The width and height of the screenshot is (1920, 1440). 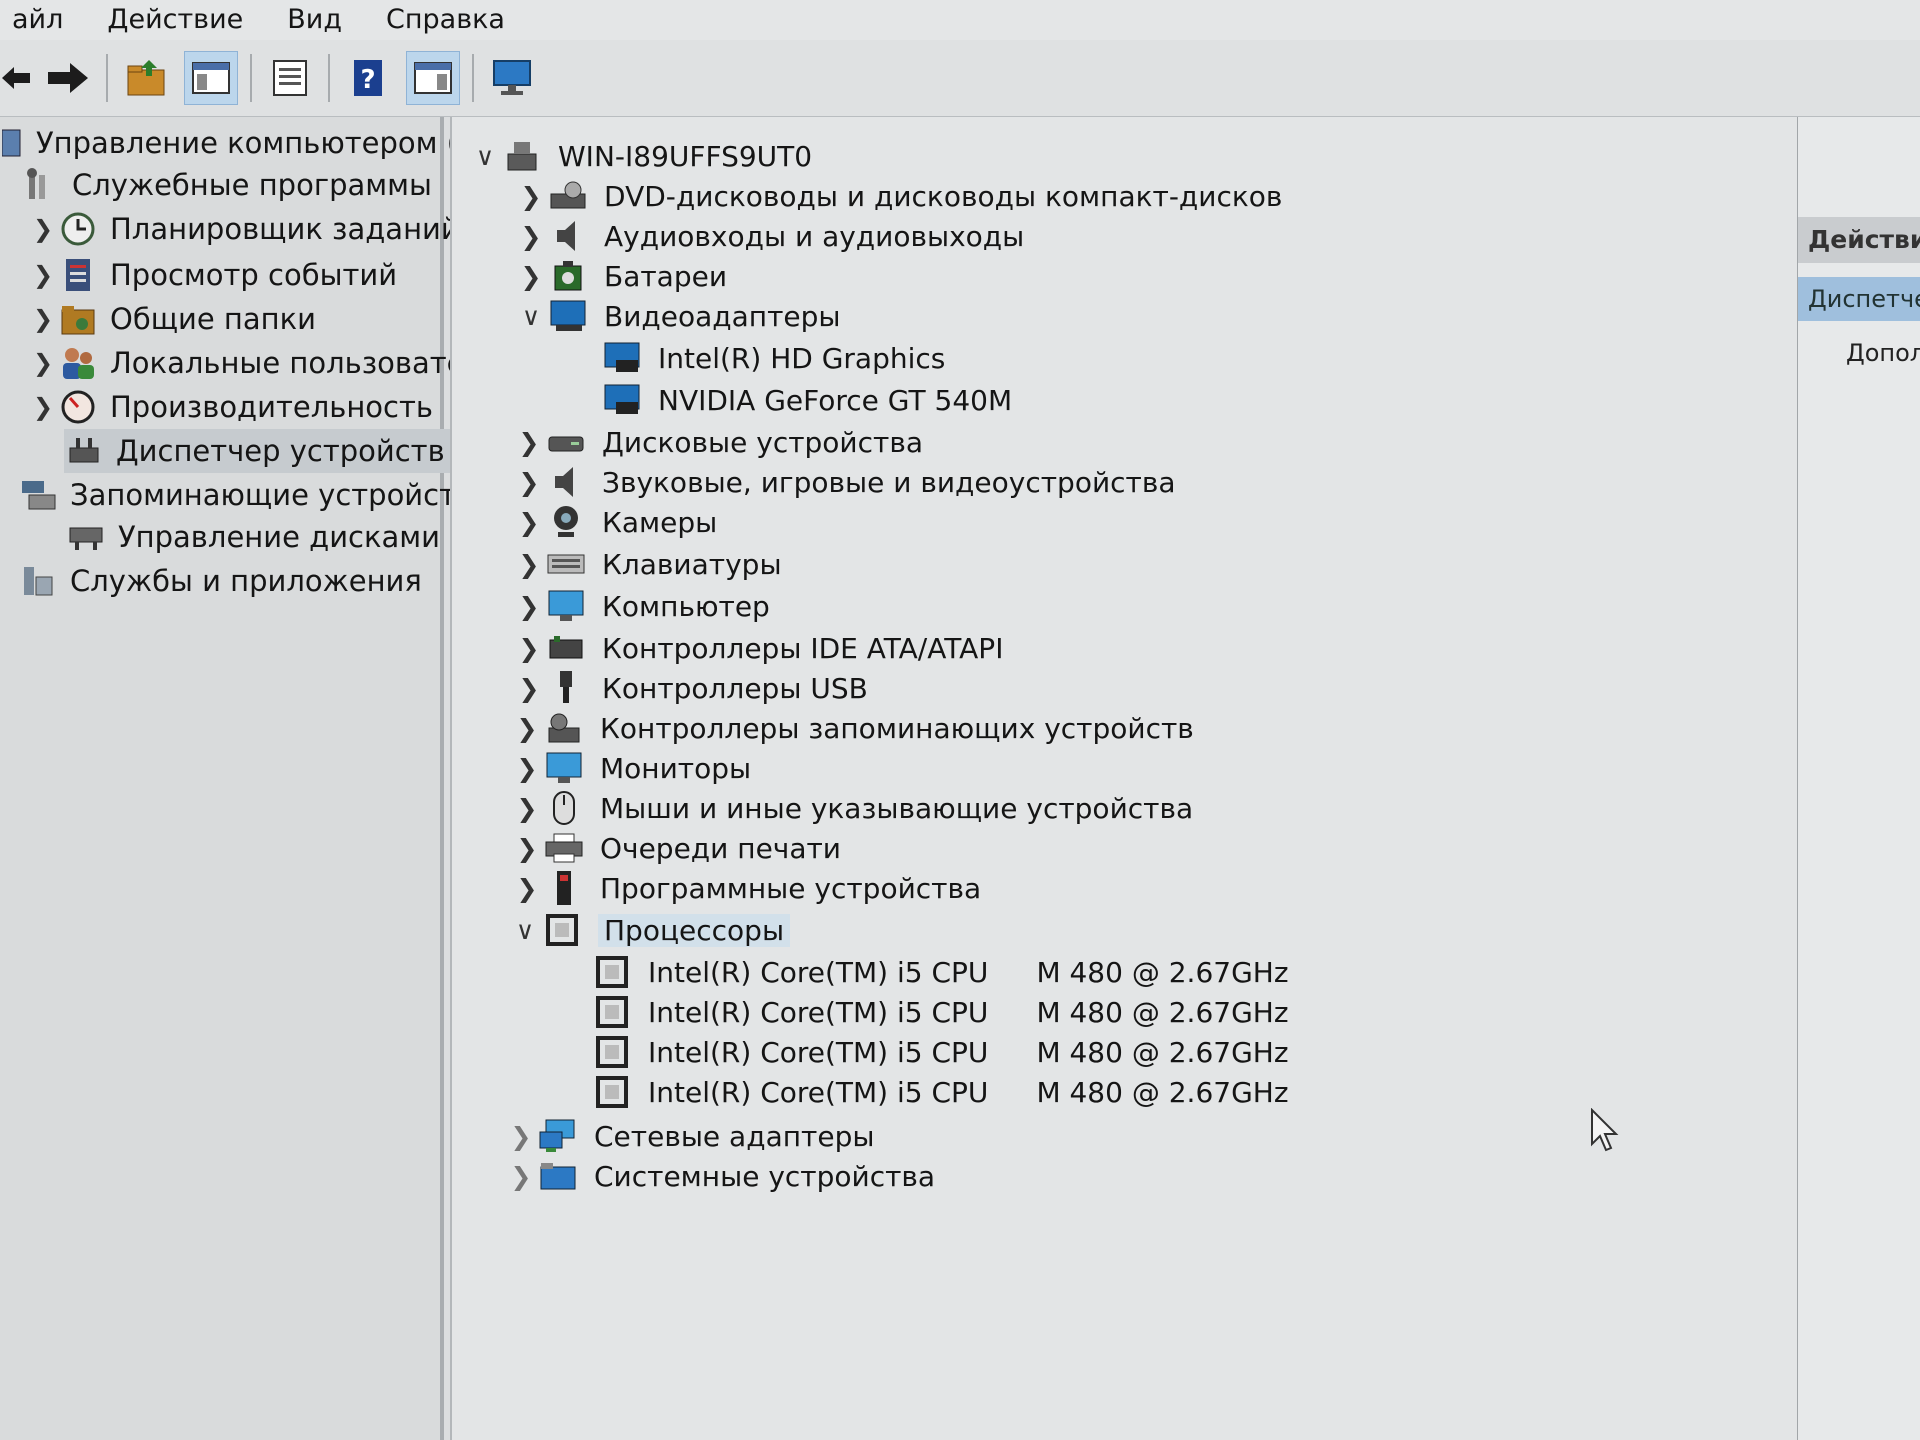 I want to click on tree-node-audio-io: ❯ Аудиовходы и аудиовыходы, so click(x=769, y=236).